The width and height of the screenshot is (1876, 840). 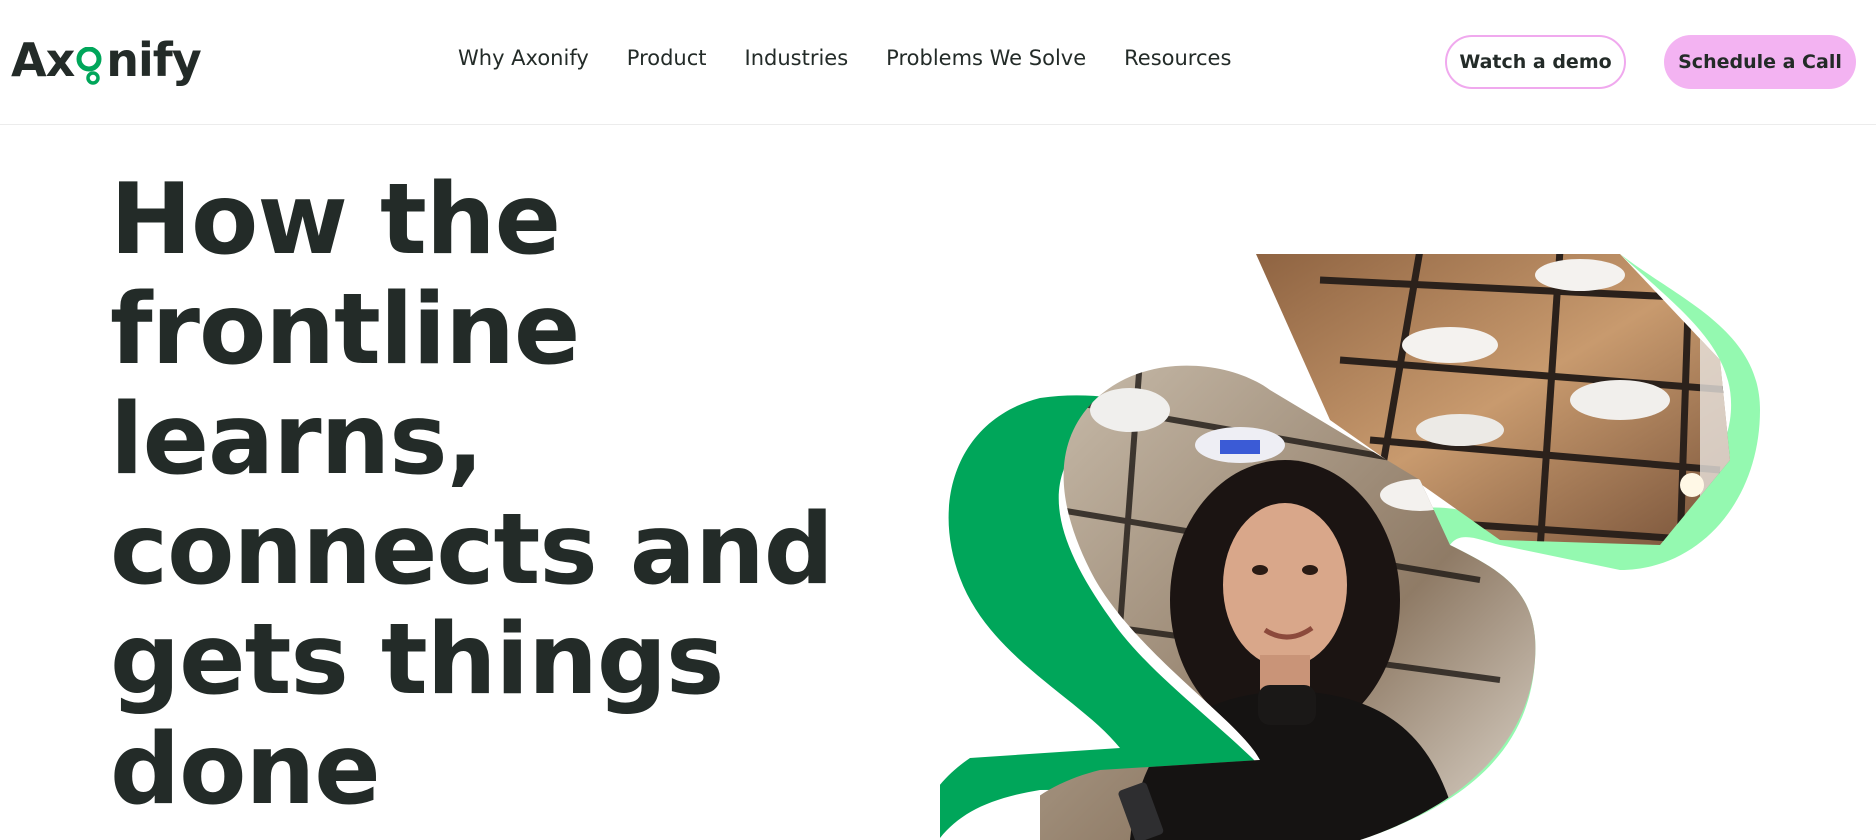 What do you see at coordinates (1760, 62) in the screenshot?
I see `schedule-call-button: Schedule a Call` at bounding box center [1760, 62].